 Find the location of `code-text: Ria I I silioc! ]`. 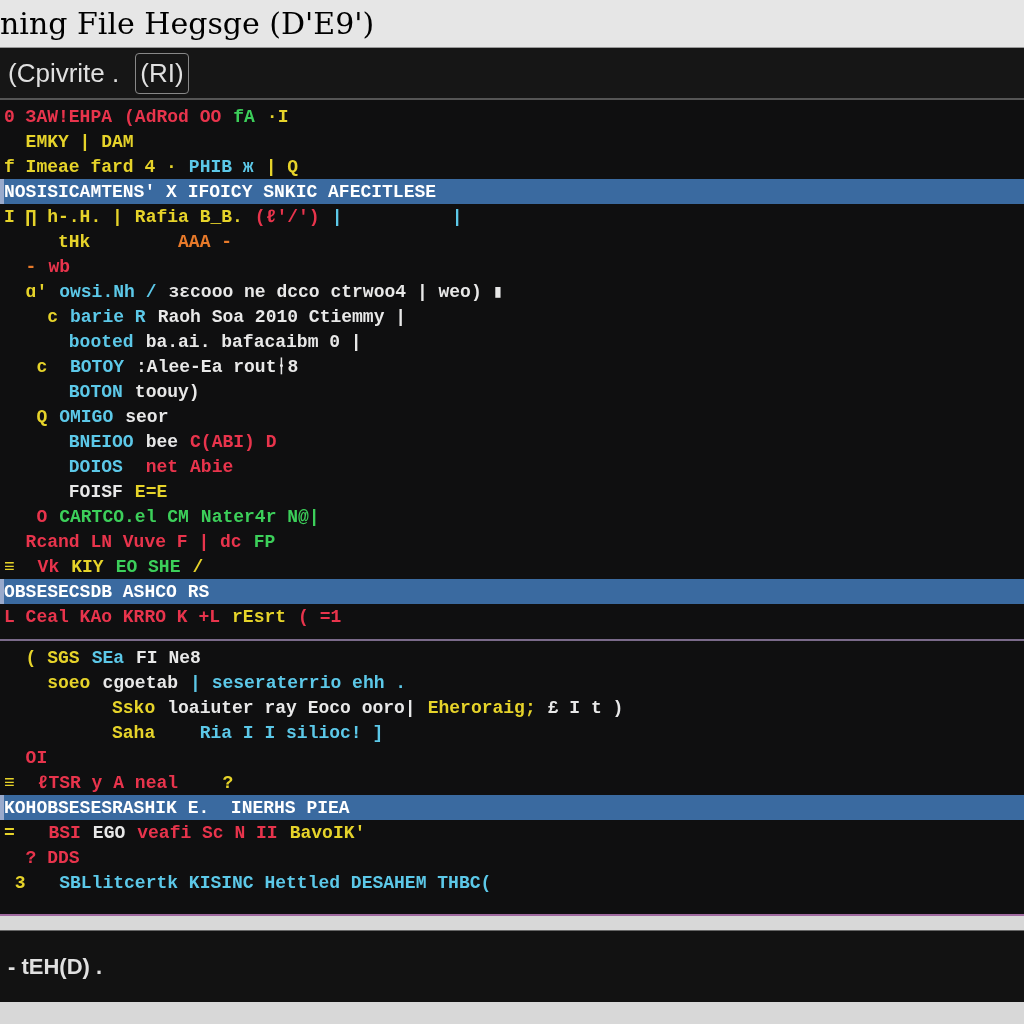

code-text: Ria I I silioc! ] is located at coordinates (291, 732).